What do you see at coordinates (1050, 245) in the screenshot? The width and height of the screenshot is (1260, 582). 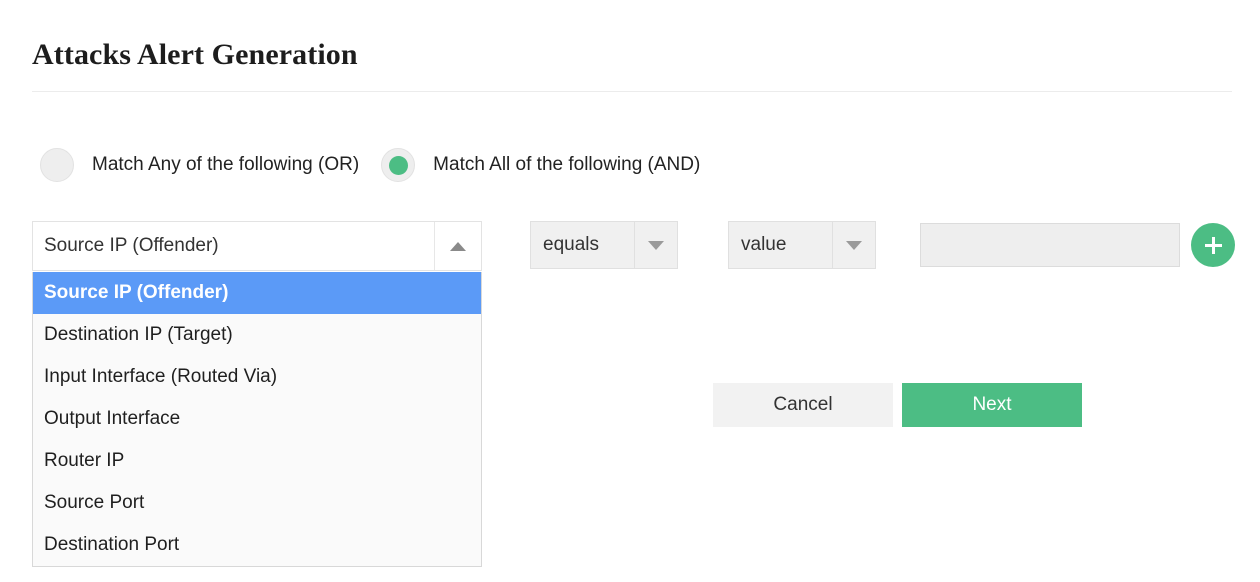 I see `value-input` at bounding box center [1050, 245].